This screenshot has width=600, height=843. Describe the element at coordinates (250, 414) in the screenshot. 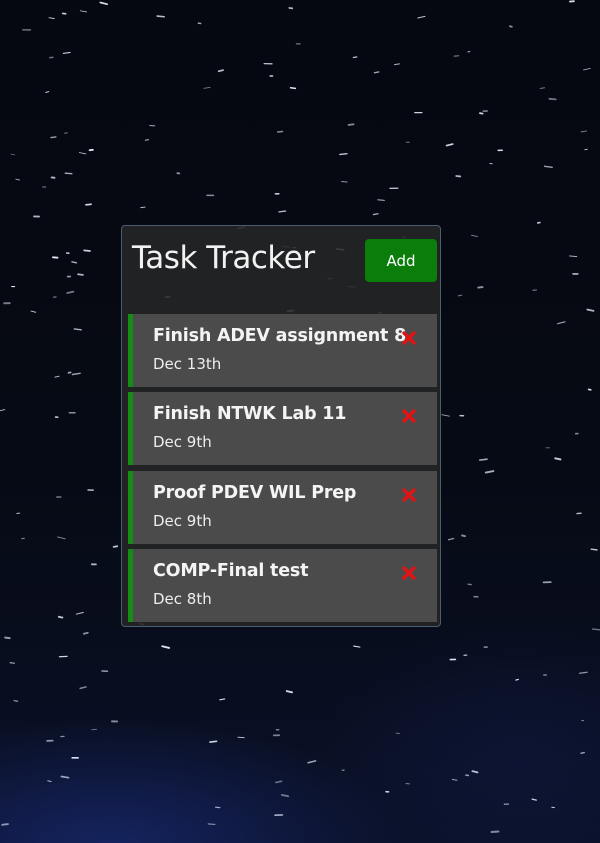

I see `task-text: Finish NTWK Lab 11` at that location.